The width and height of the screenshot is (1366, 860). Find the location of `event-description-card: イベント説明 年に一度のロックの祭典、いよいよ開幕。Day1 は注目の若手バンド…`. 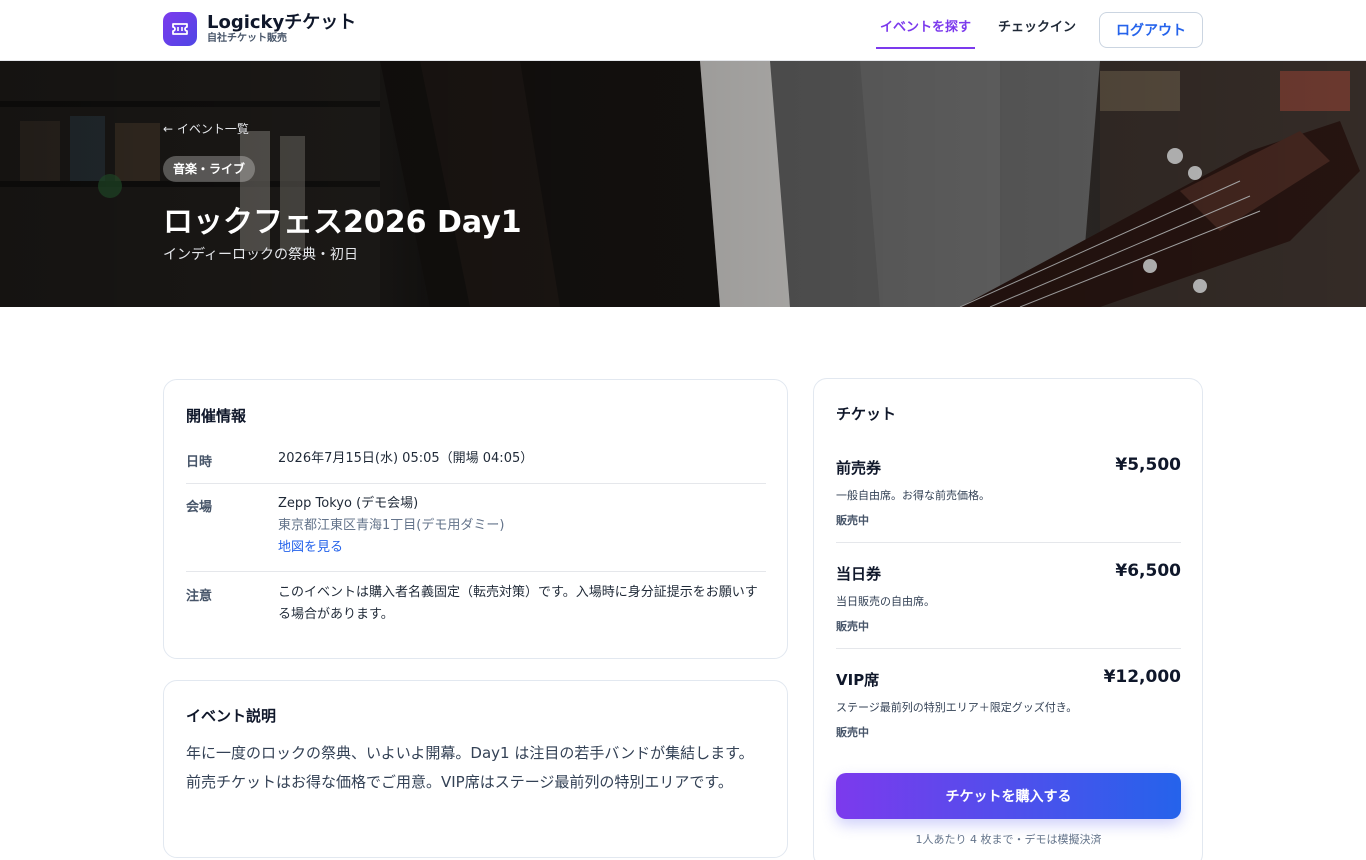

event-description-card: イベント説明 年に一度のロックの祭典、いよいよ開幕。Day1 は注目の若手バンド… is located at coordinates (475, 769).